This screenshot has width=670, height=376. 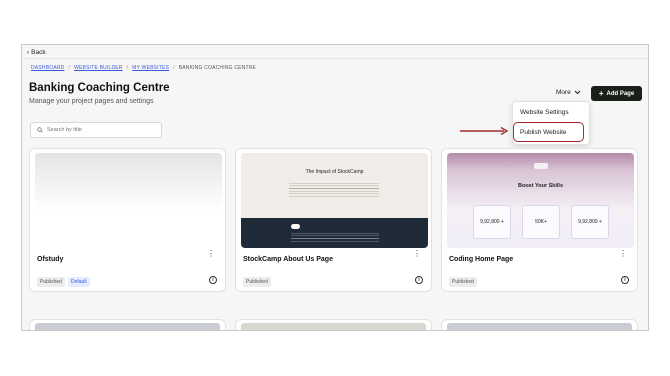 I want to click on card-title: Coding Home Page, so click(x=481, y=259).